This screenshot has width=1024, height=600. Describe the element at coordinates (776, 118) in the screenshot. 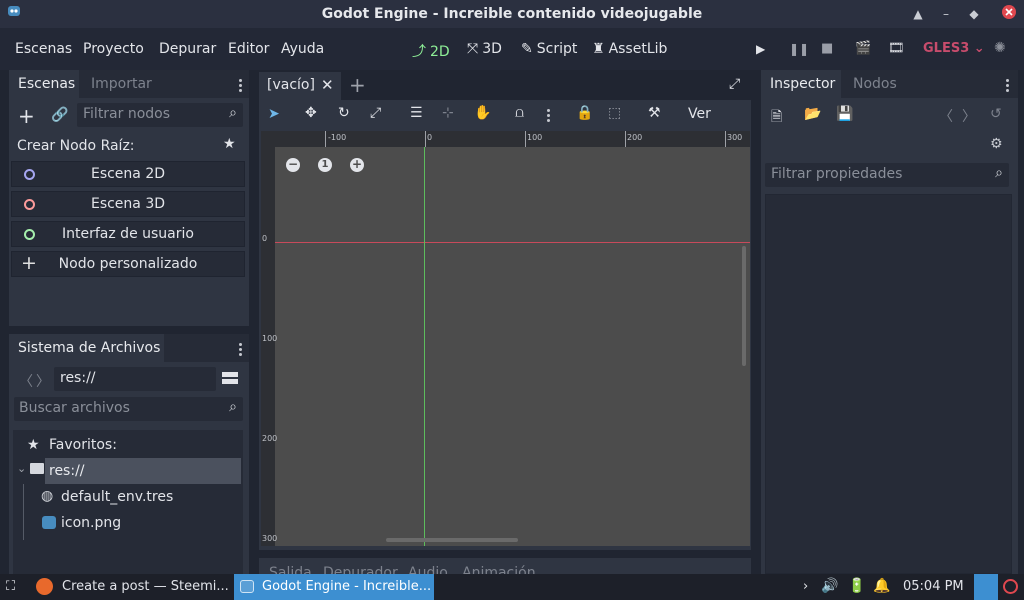

I see `new-resource-icon: 🗎` at that location.